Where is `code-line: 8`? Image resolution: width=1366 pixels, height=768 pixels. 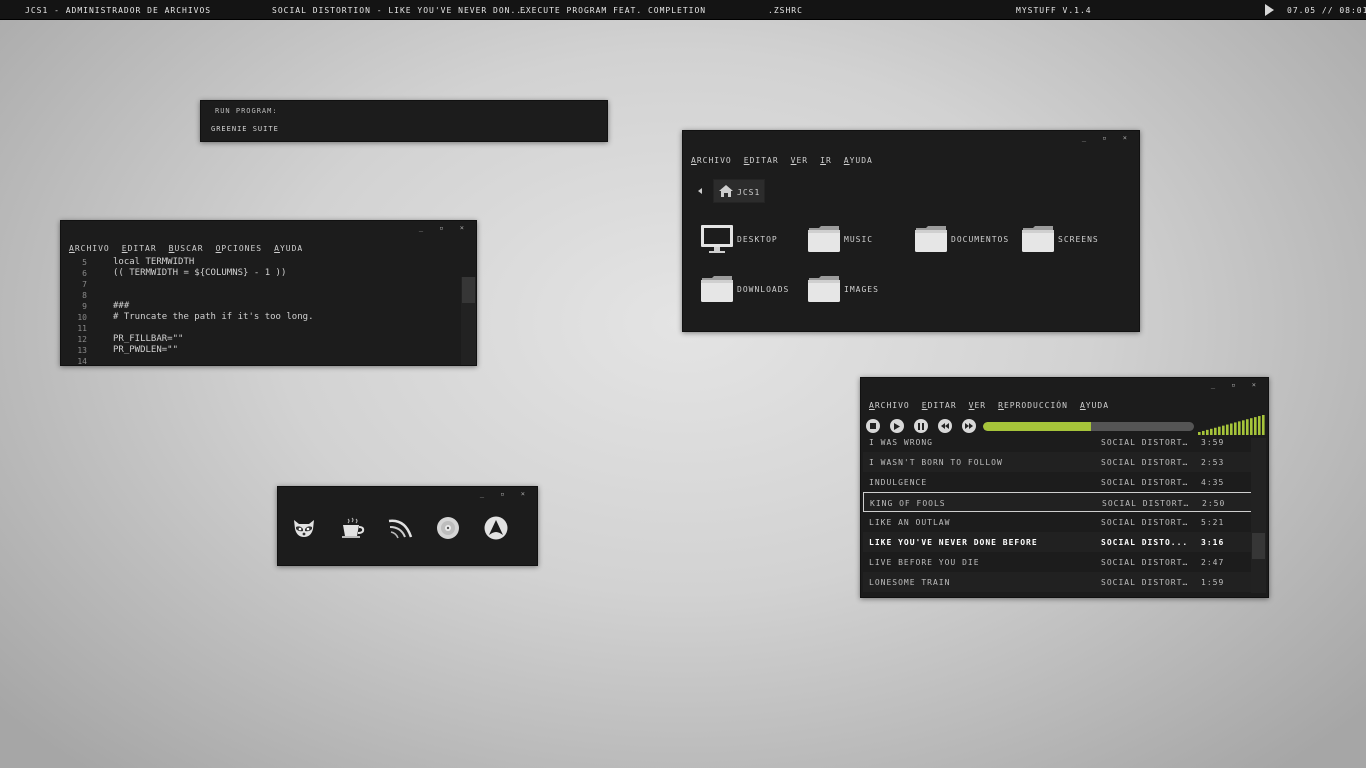
code-line: 8 is located at coordinates (84, 295).